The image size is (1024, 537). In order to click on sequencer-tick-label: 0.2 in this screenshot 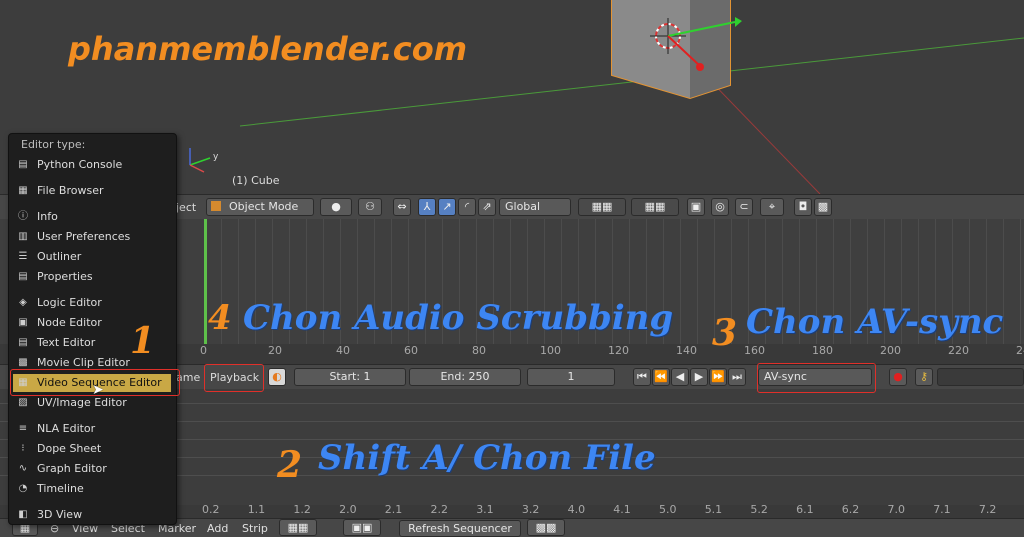, I will do `click(211, 509)`.